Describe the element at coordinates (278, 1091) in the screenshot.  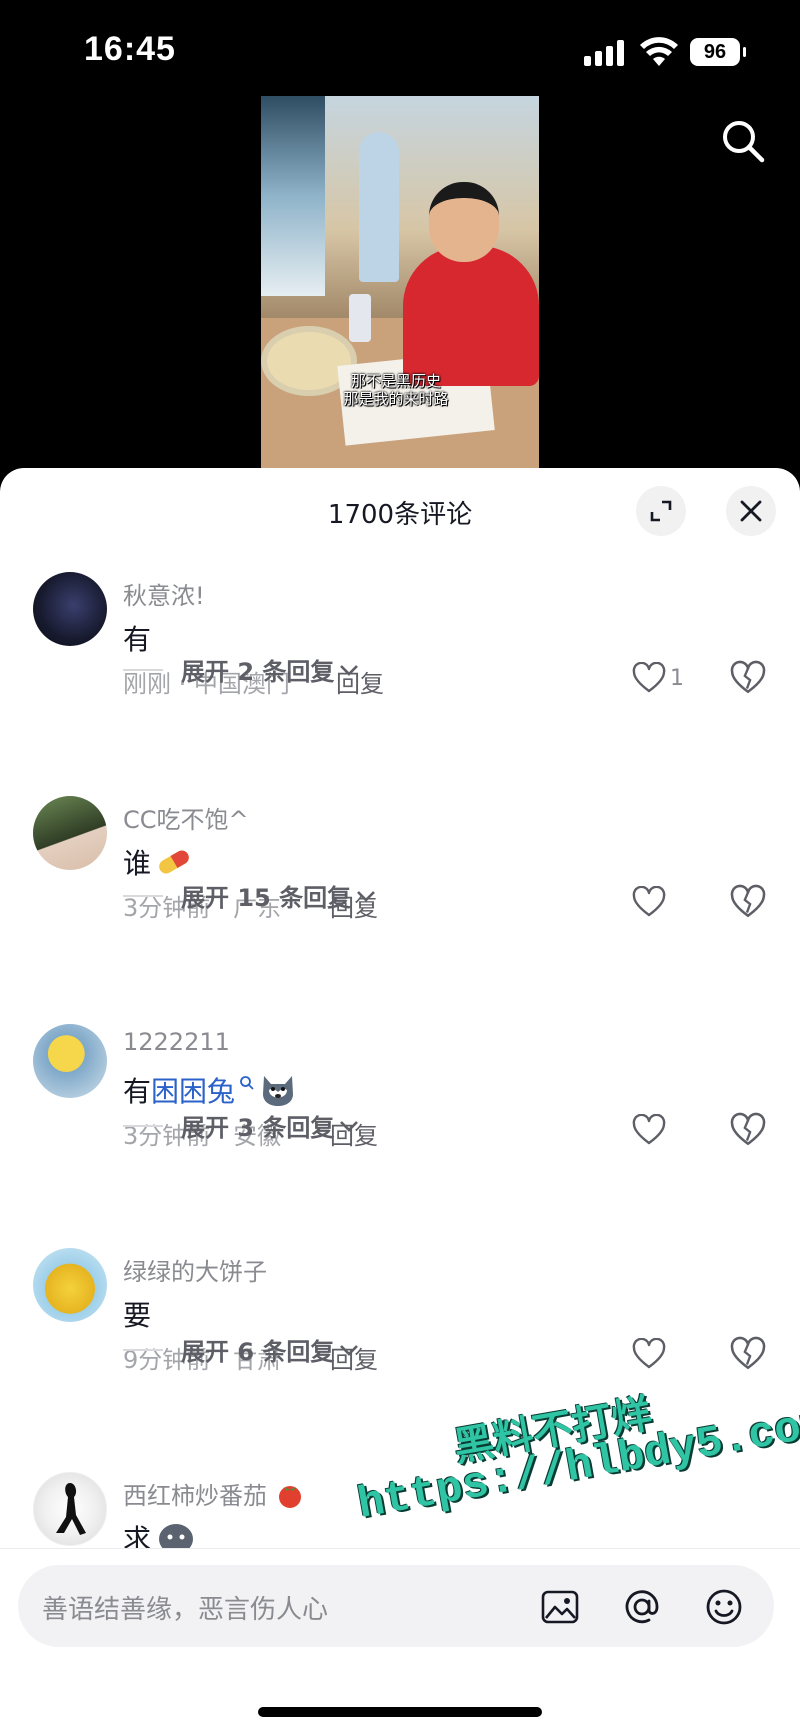
I see `husky-emoji-icon` at that location.